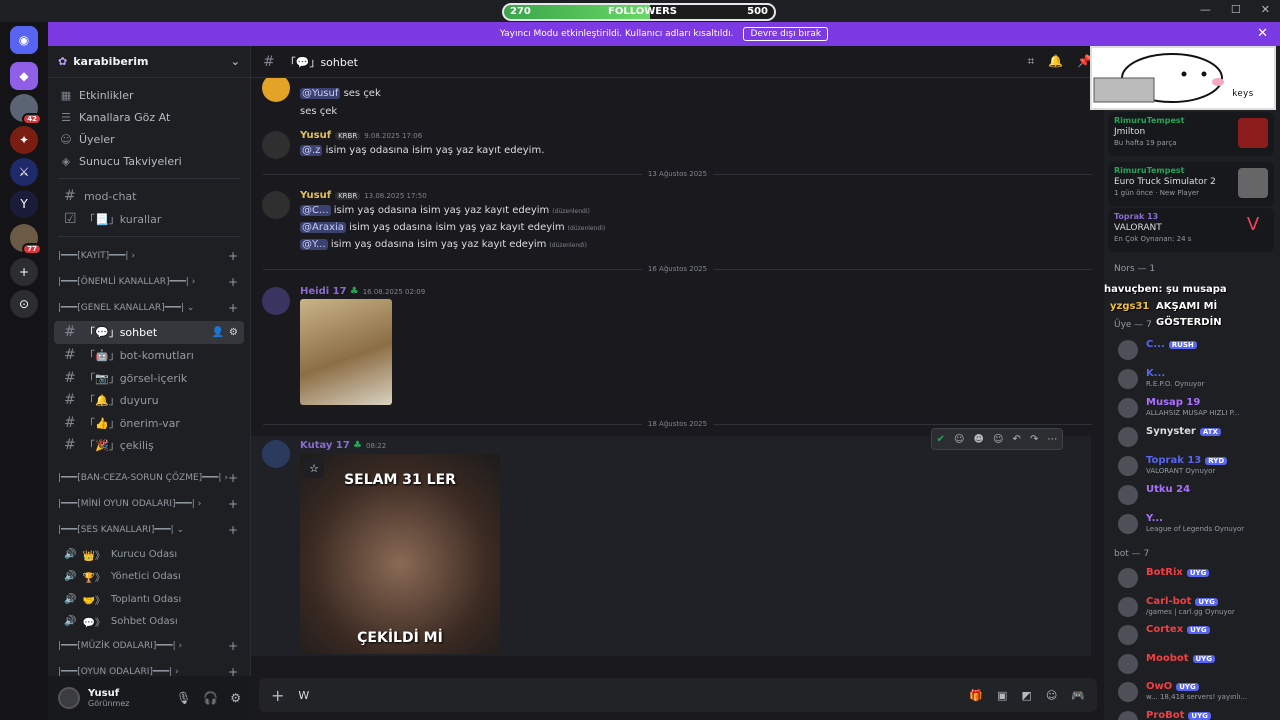 This screenshot has height=720, width=1280. What do you see at coordinates (149, 377) in the screenshot?
I see `channel-gorsel-icerik: # 「📷」görsel-içerik` at bounding box center [149, 377].